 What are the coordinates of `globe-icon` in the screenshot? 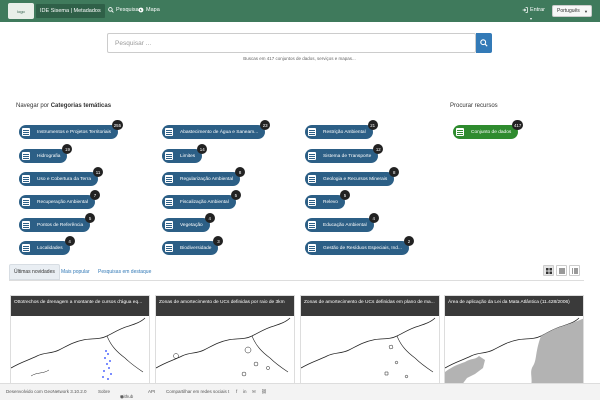 It's located at (141, 10).